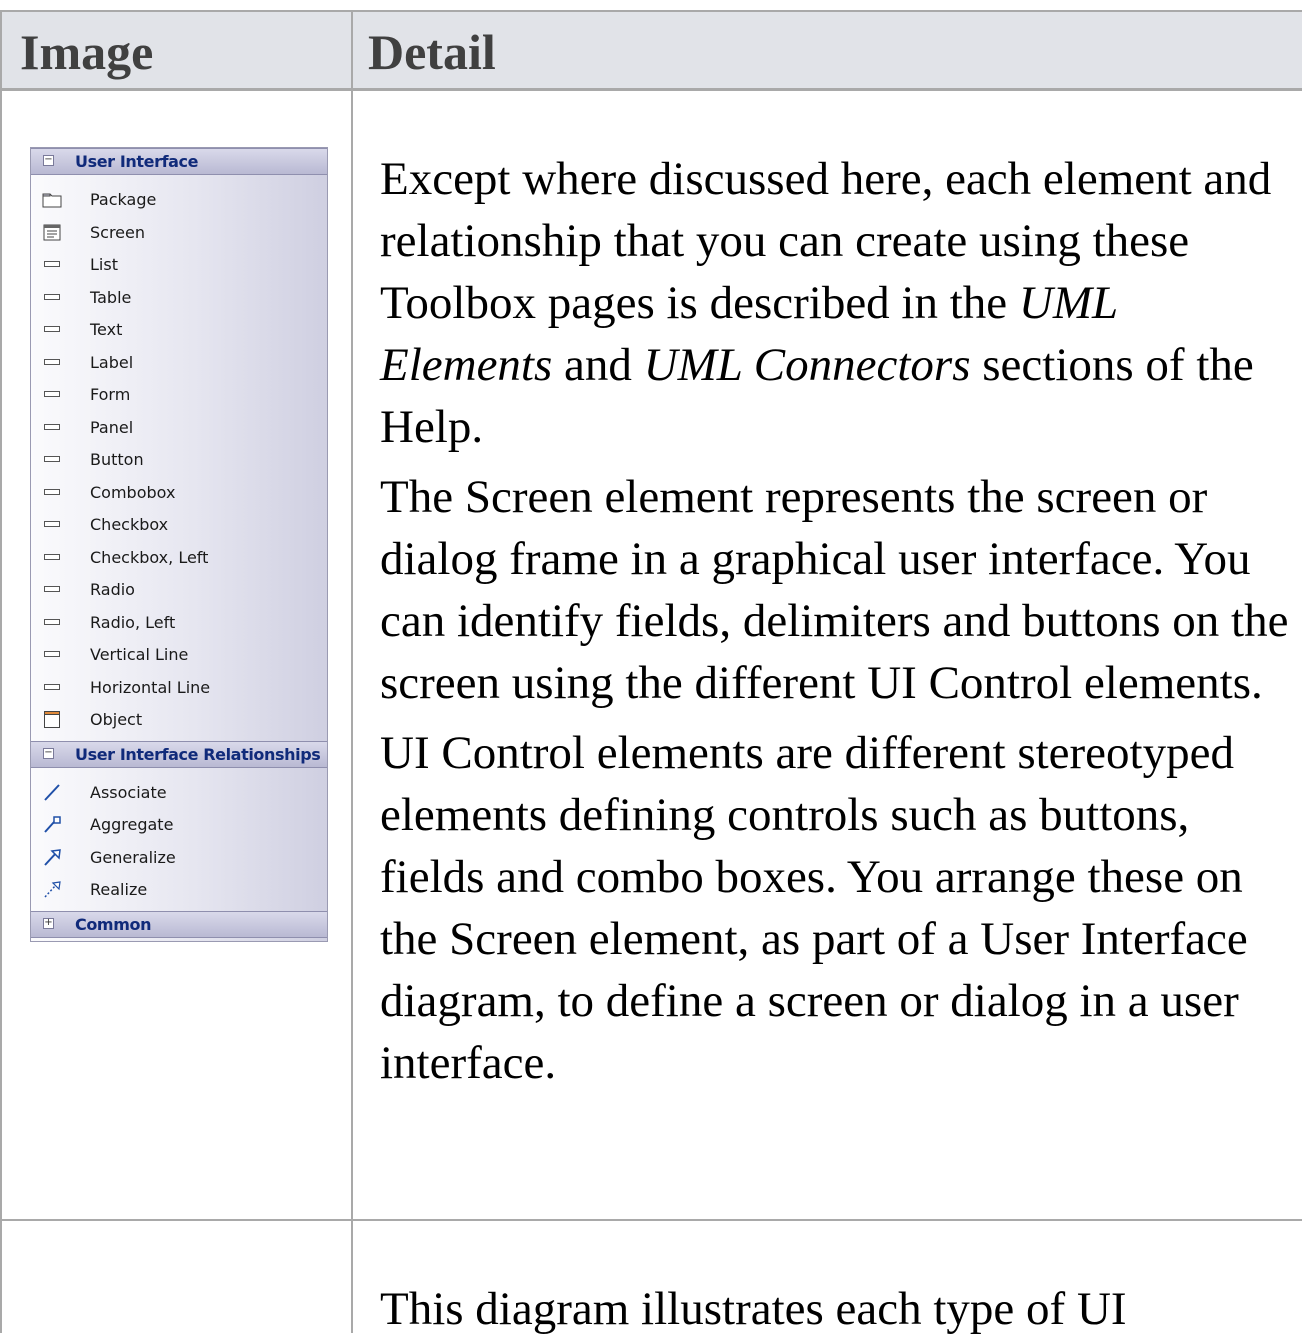  What do you see at coordinates (179, 590) in the screenshot?
I see `toolbox-item-radio: Radio` at bounding box center [179, 590].